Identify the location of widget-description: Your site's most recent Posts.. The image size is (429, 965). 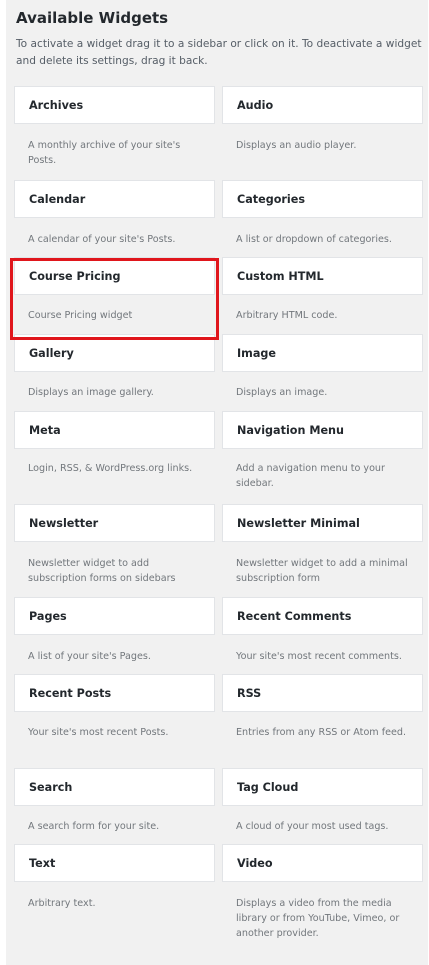
(98, 732).